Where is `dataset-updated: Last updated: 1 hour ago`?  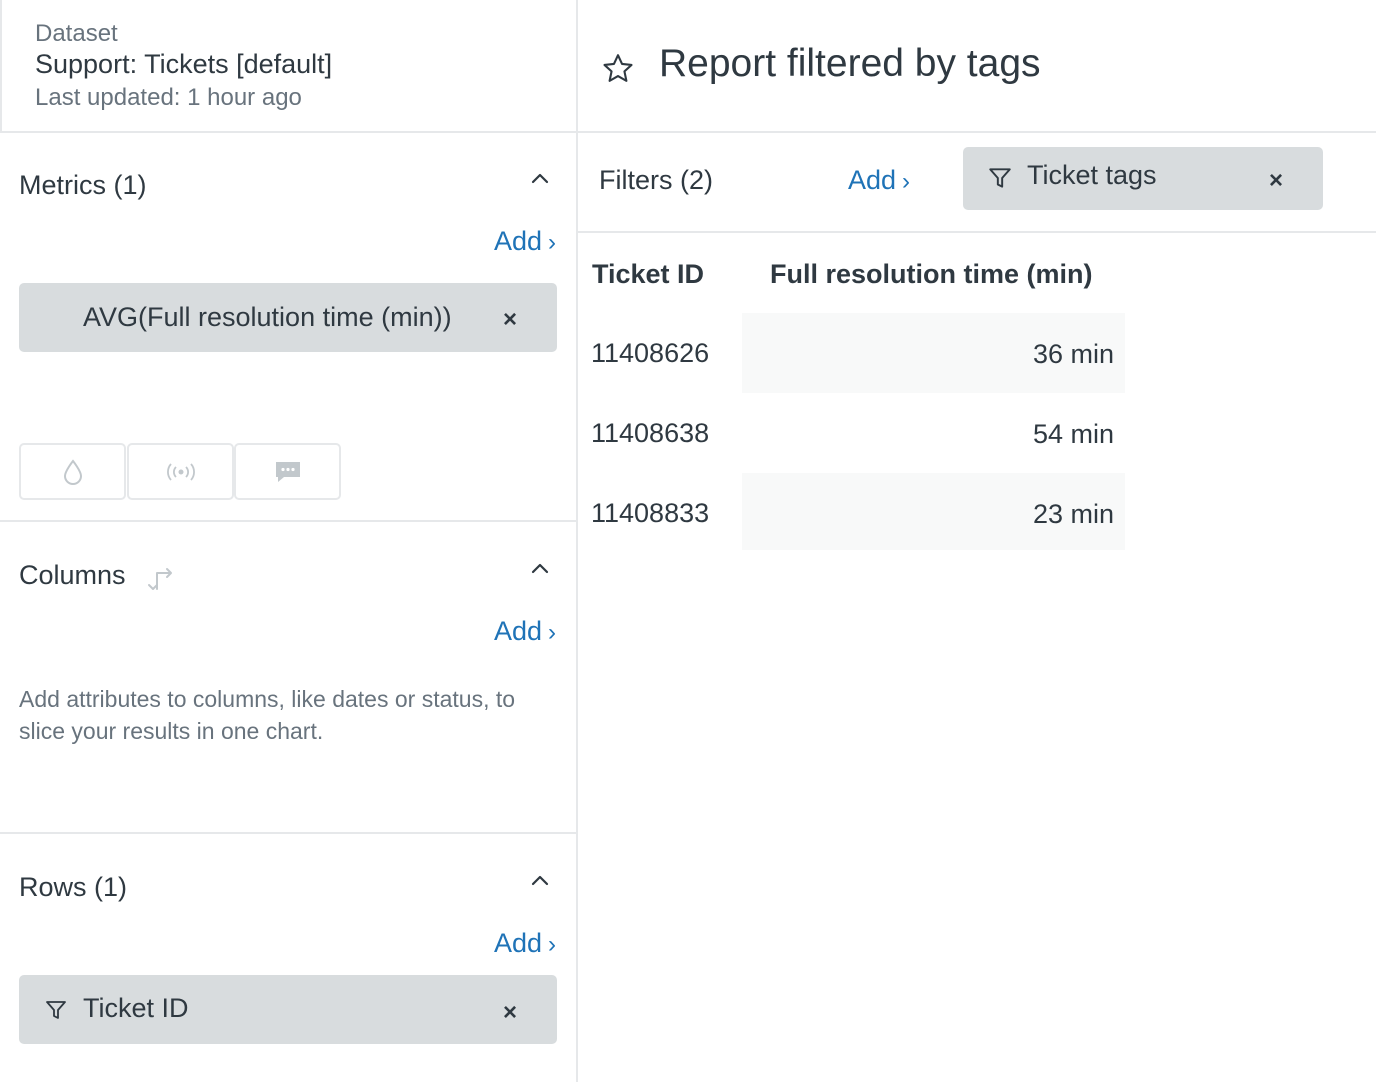
dataset-updated: Last updated: 1 hour ago is located at coordinates (168, 97).